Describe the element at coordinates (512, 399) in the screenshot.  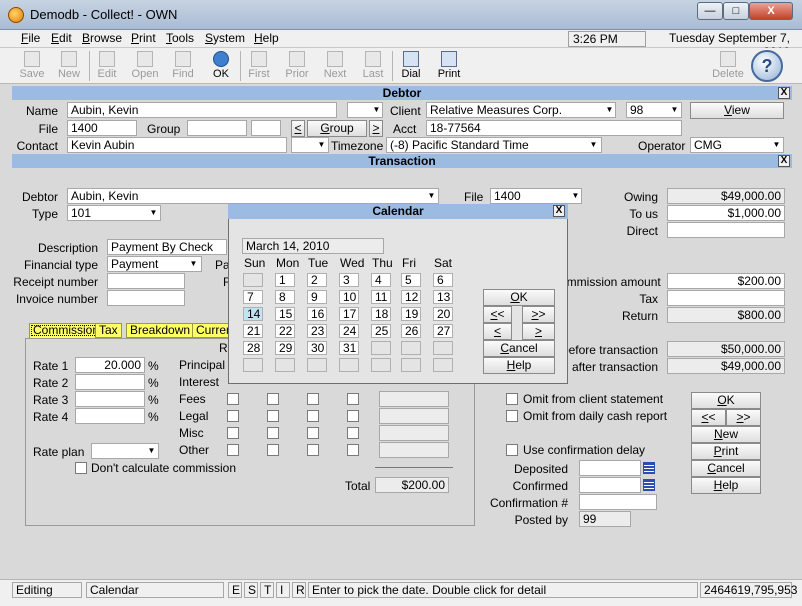
I see `omit-client-checkbox` at that location.